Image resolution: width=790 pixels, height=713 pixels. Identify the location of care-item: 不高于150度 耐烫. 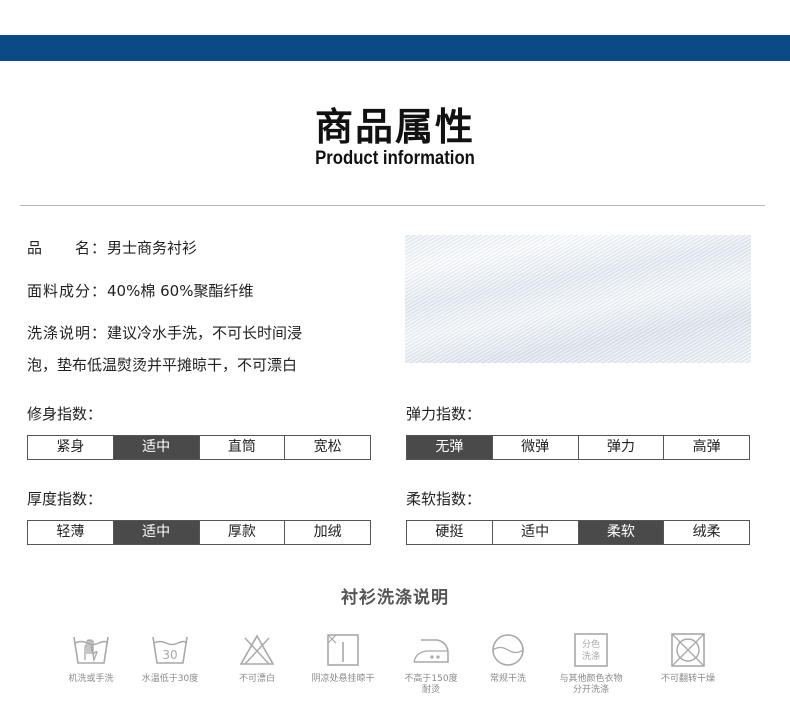
(431, 664).